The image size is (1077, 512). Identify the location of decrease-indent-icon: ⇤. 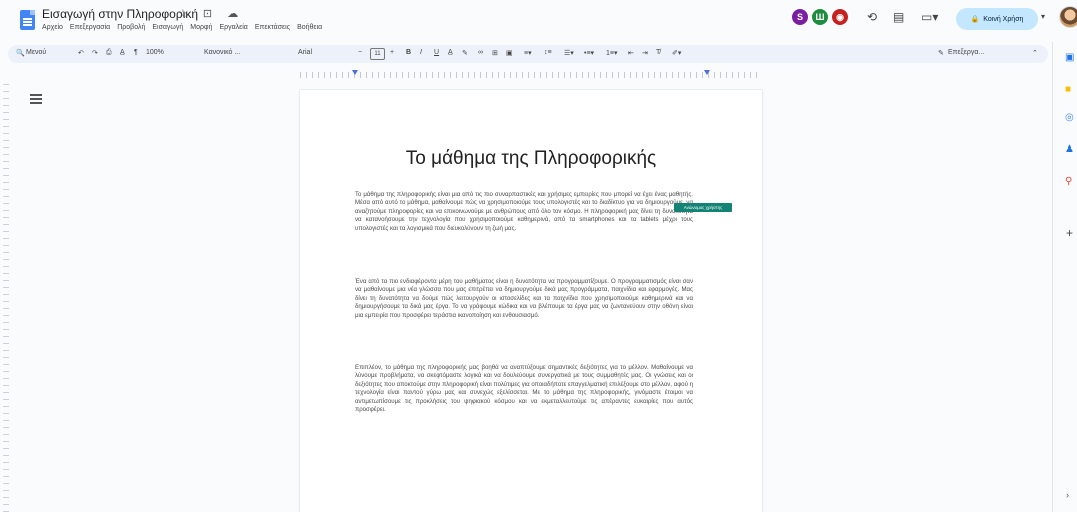
(631, 53).